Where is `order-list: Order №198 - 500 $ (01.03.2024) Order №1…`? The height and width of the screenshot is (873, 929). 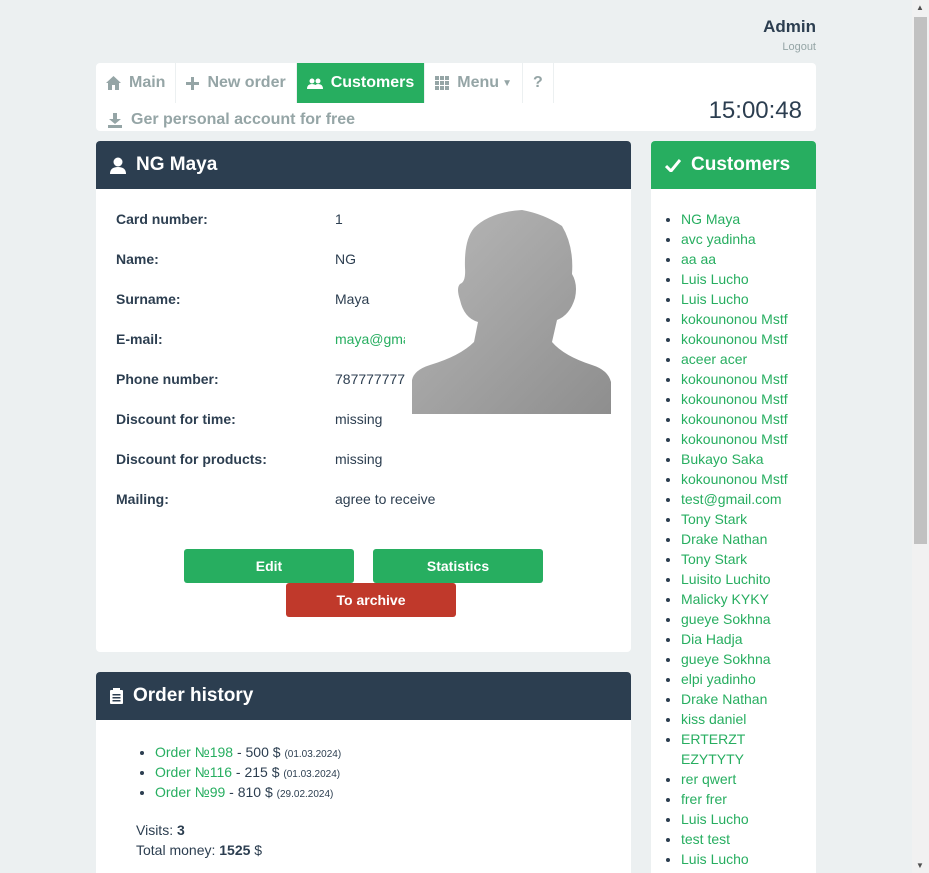 order-list: Order №198 - 500 $ (01.03.2024) Order №1… is located at coordinates (248, 772).